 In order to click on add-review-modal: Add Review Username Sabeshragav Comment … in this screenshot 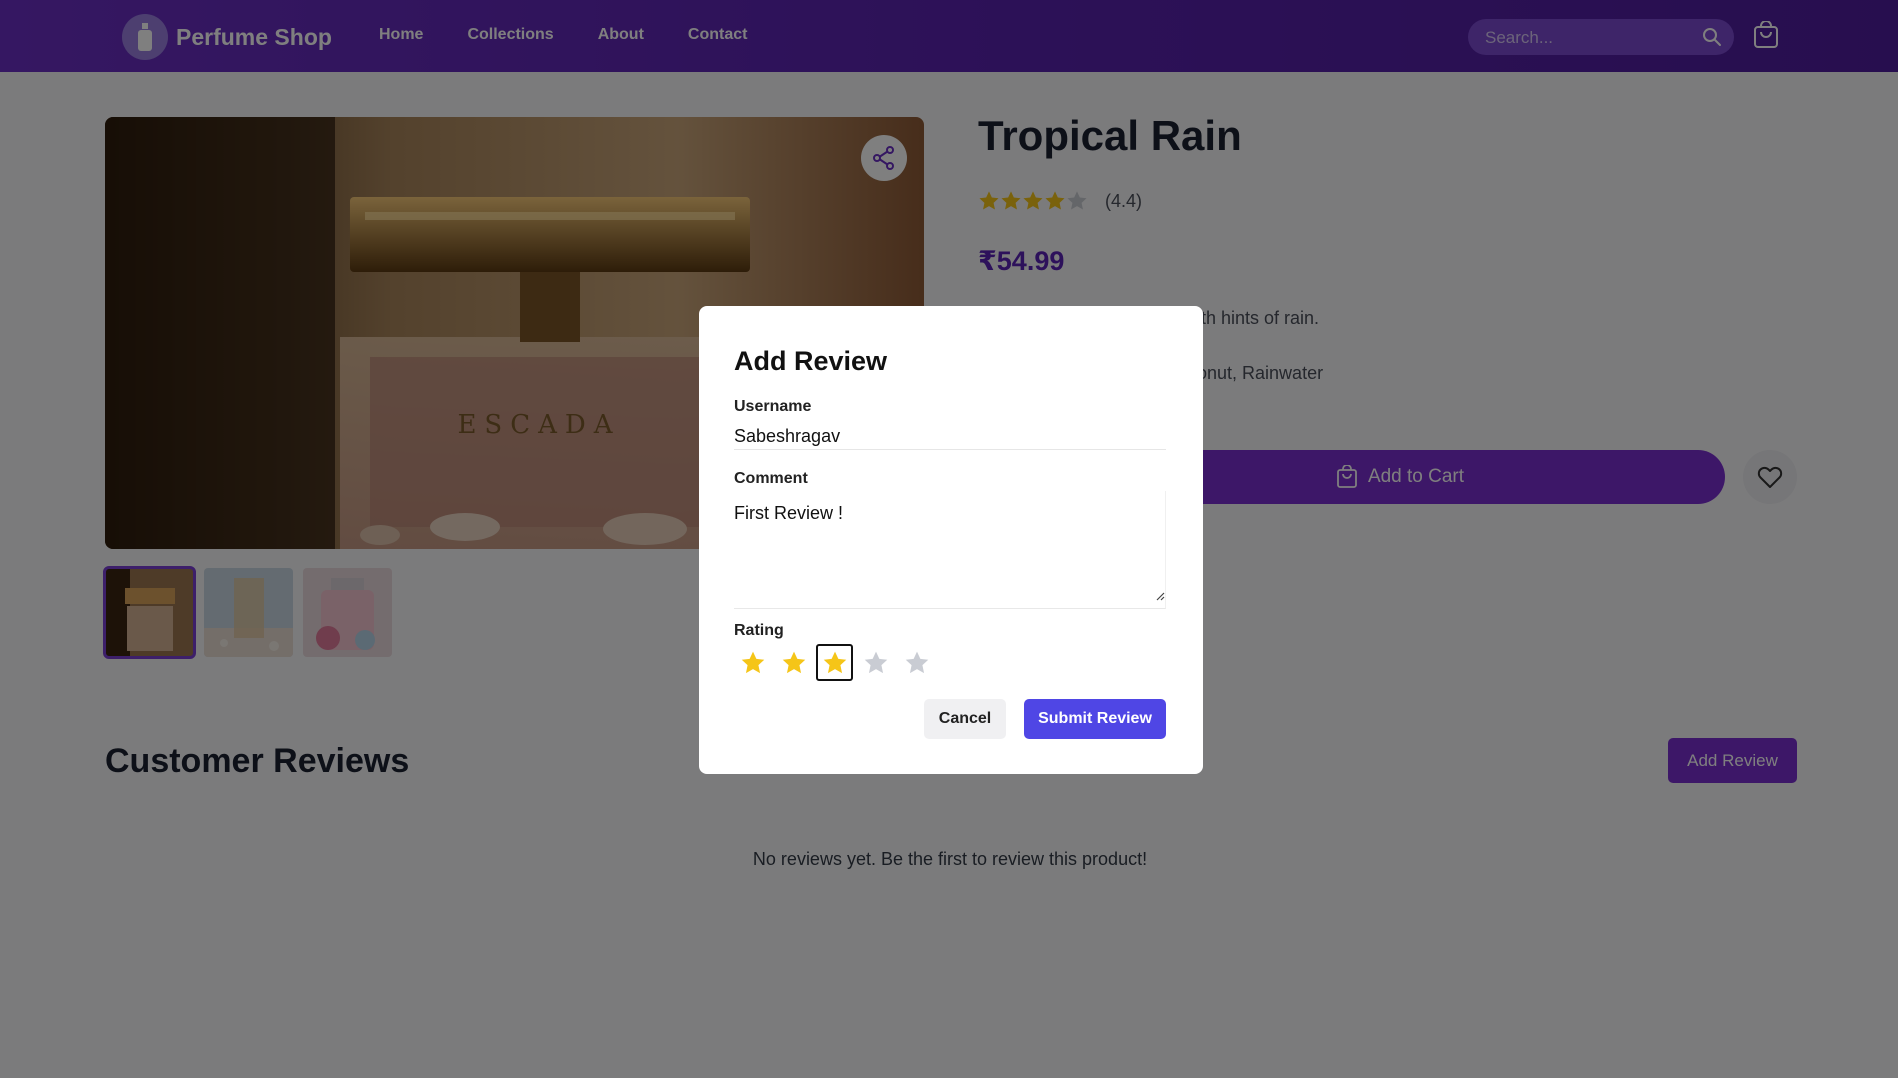, I will do `click(951, 540)`.